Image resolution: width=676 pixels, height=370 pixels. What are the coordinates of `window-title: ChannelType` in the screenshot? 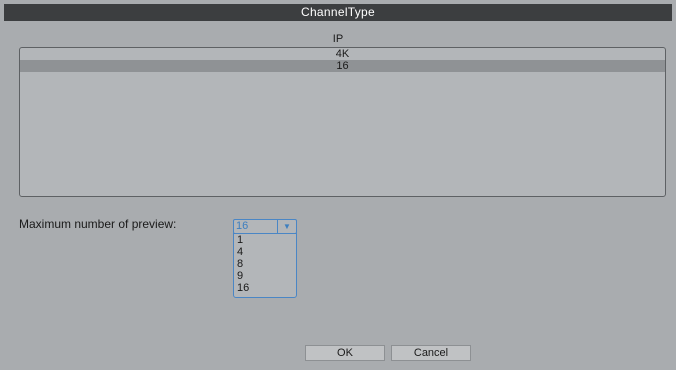 It's located at (338, 12).